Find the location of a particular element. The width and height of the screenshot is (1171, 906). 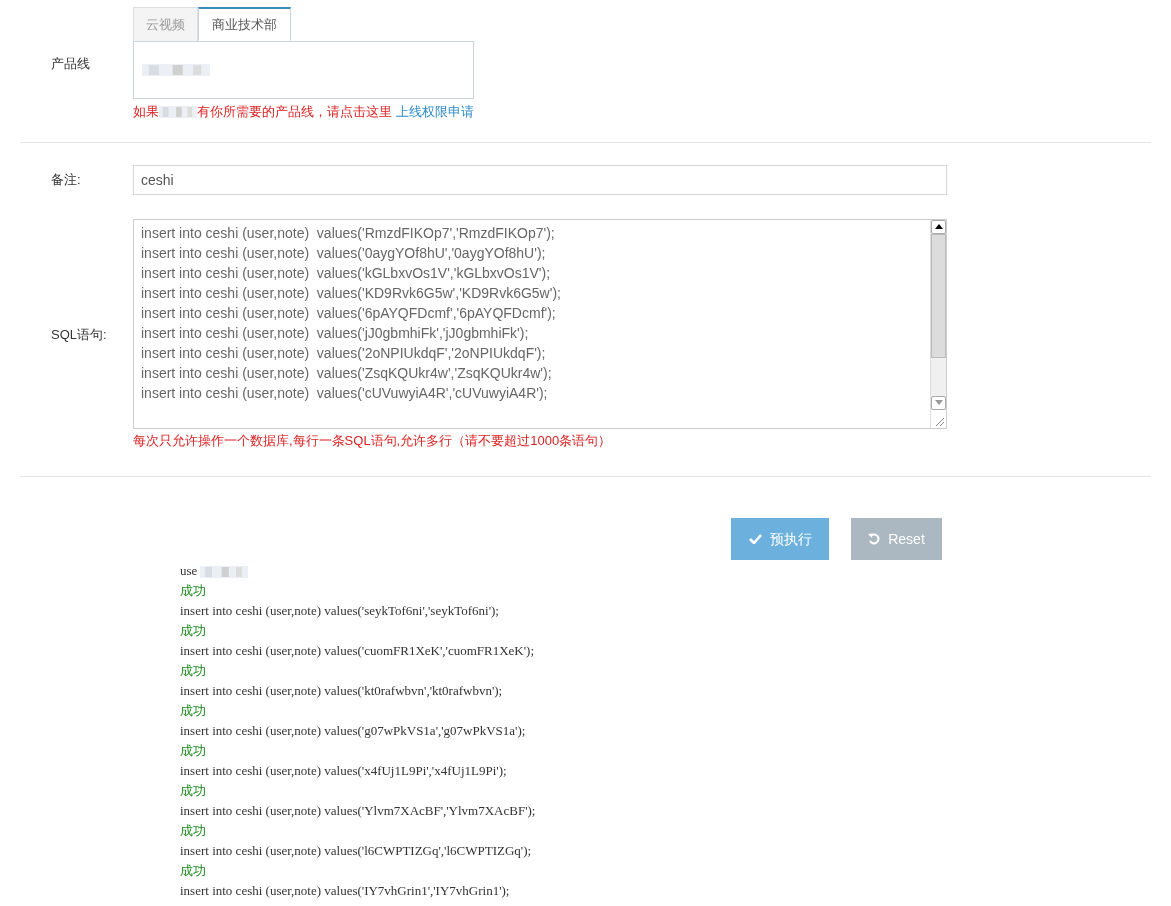

sql-line: insert into ceshi (user,note) values('kGLbxvOs1V','kGLbxvOs1V'); is located at coordinates (346, 273).